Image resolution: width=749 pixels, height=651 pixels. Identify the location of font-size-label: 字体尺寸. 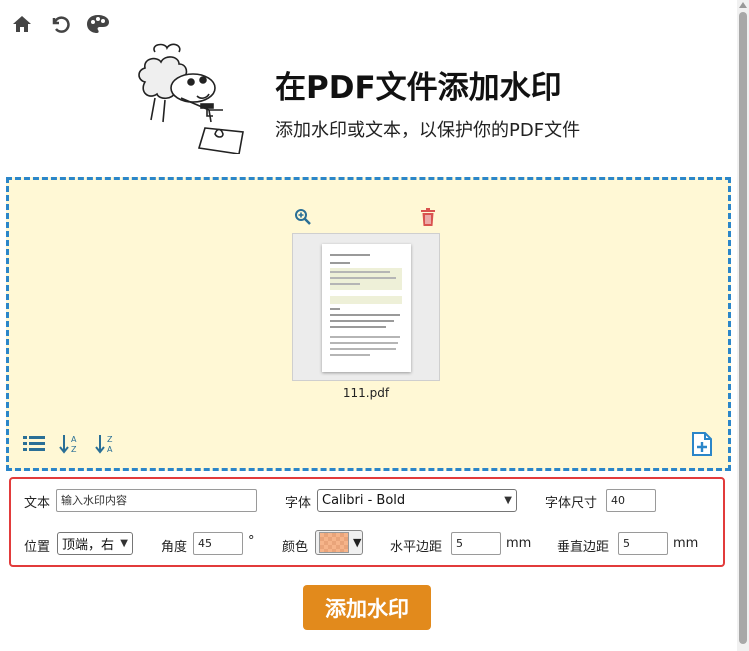
(571, 503).